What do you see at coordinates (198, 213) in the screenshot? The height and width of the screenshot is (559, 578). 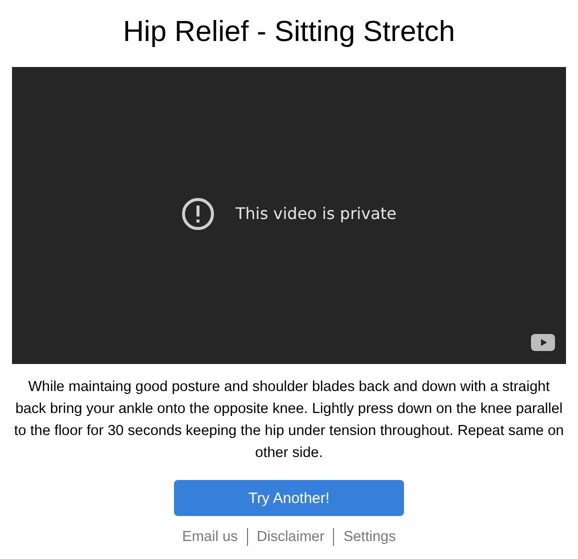 I see `warning-icon` at bounding box center [198, 213].